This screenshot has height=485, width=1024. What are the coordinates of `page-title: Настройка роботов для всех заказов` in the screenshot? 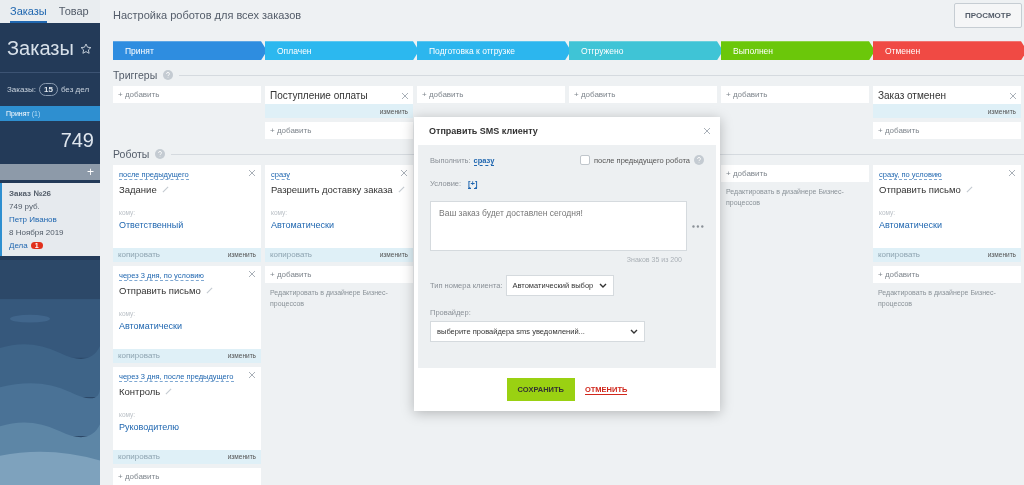 It's located at (207, 15).